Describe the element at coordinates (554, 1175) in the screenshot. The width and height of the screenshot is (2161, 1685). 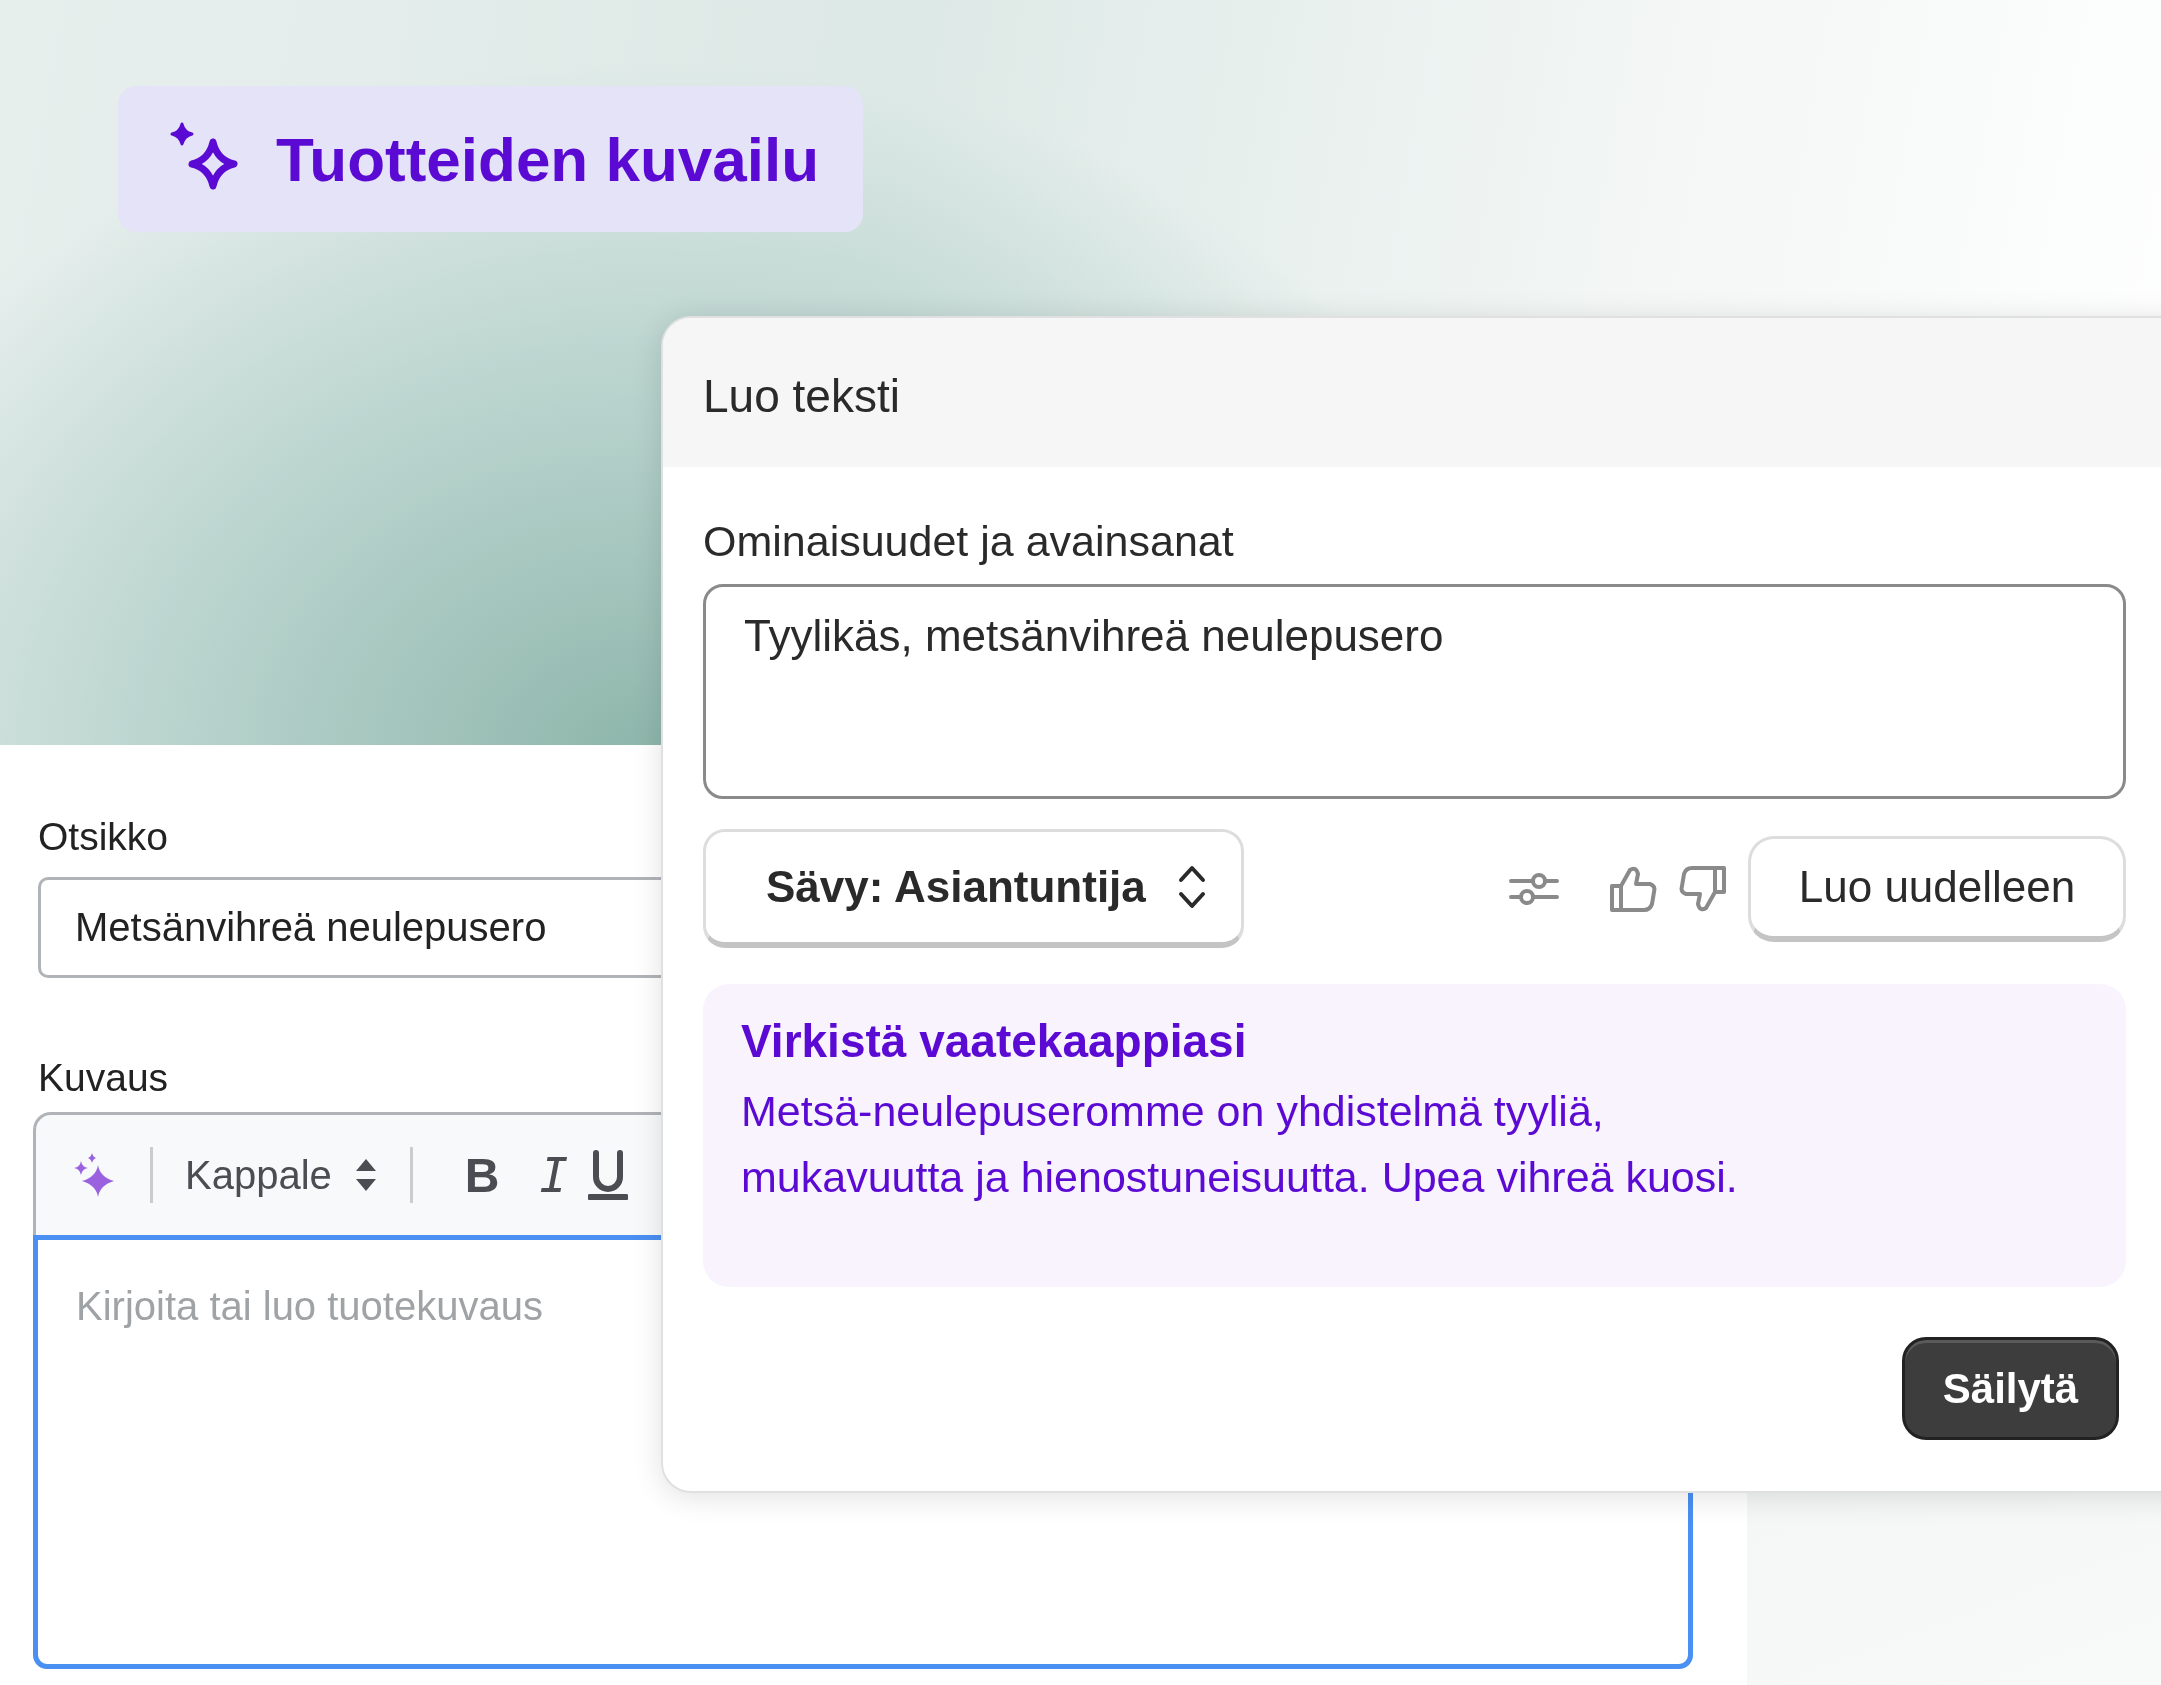
I see `italic-button: I` at that location.